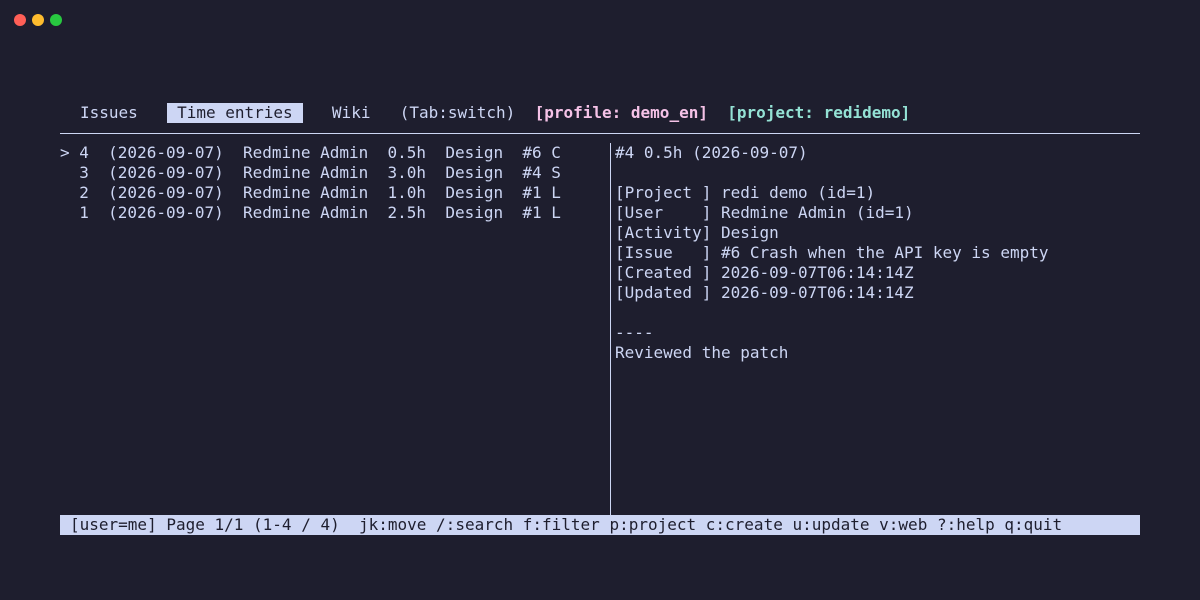 This screenshot has height=600, width=1200. I want to click on window-controls, so click(38, 20).